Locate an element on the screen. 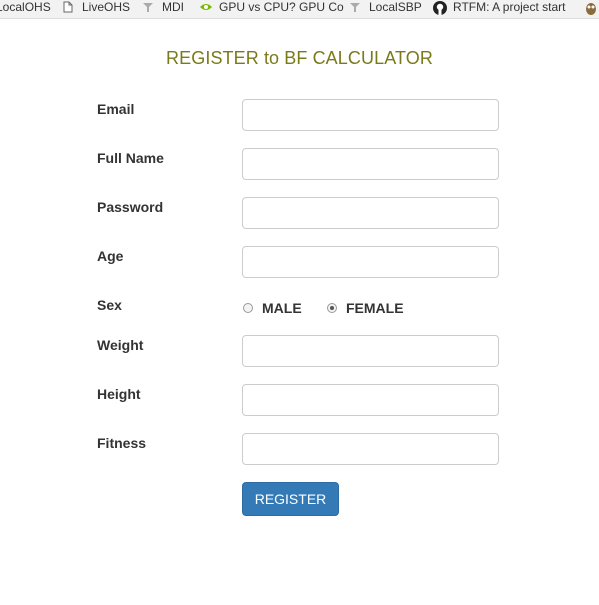 This screenshot has width=599, height=605. bookmark-label: MDI is located at coordinates (173, 7).